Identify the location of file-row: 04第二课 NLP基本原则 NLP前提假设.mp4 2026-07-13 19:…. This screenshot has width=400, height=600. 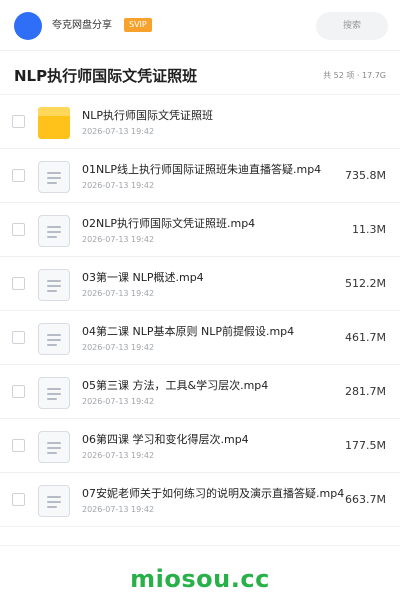
(200, 338).